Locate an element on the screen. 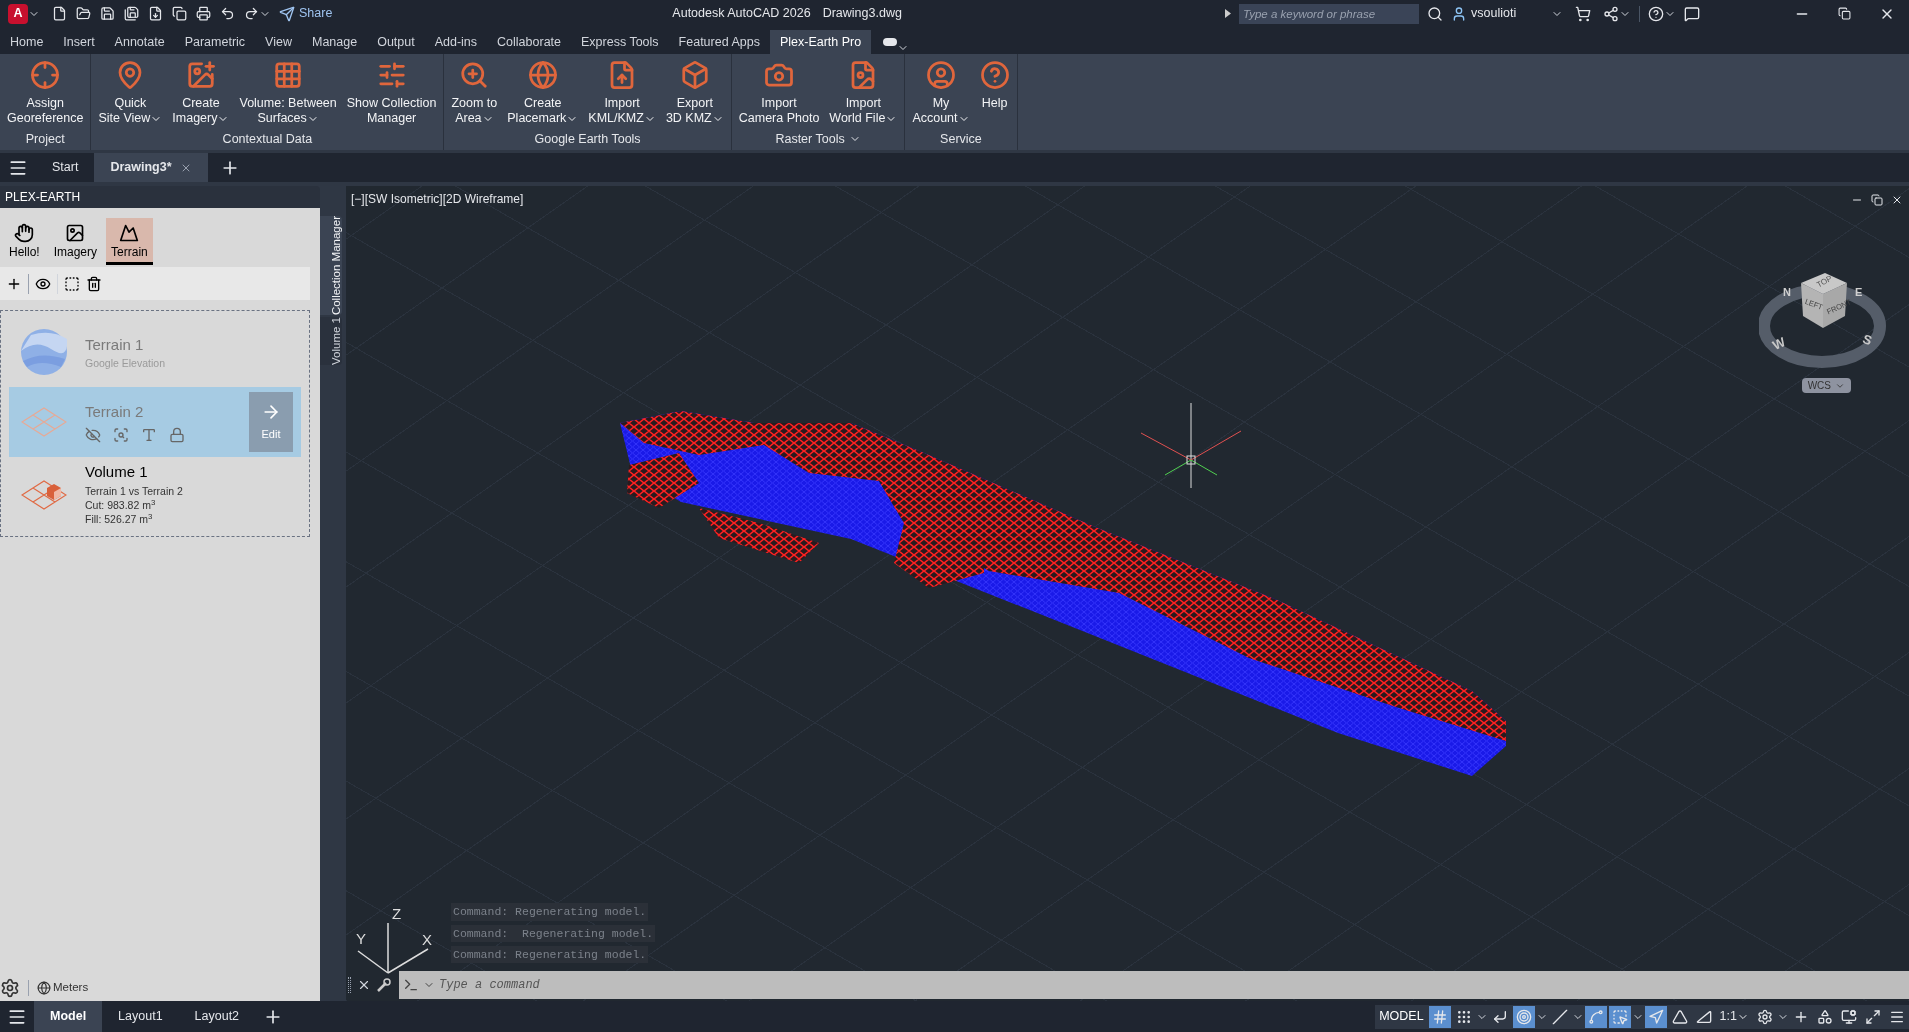 This screenshot has height=1032, width=1909. new-file-icon is located at coordinates (59, 13).